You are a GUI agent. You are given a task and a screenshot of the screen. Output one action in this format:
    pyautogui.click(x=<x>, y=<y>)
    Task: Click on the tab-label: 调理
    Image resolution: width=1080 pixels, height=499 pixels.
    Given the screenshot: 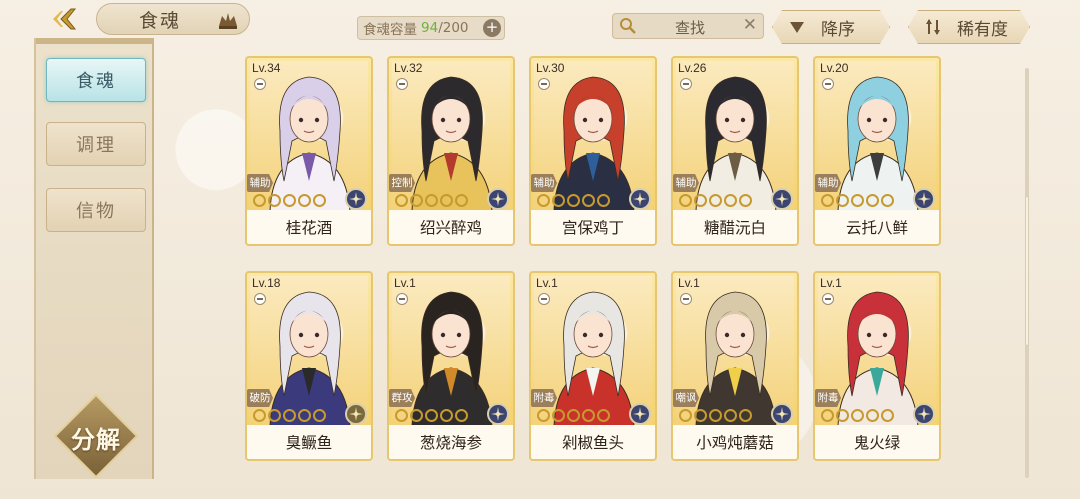 What is the action you would take?
    pyautogui.click(x=96, y=145)
    